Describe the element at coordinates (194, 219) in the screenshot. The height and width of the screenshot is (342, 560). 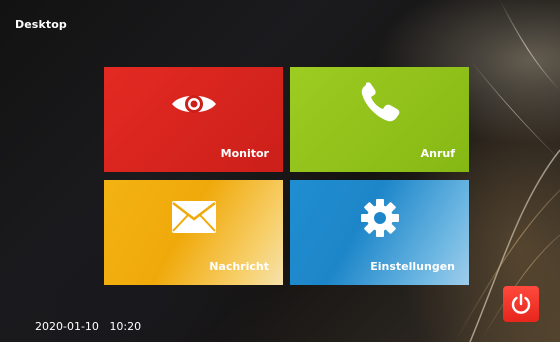
I see `envelope-icon` at that location.